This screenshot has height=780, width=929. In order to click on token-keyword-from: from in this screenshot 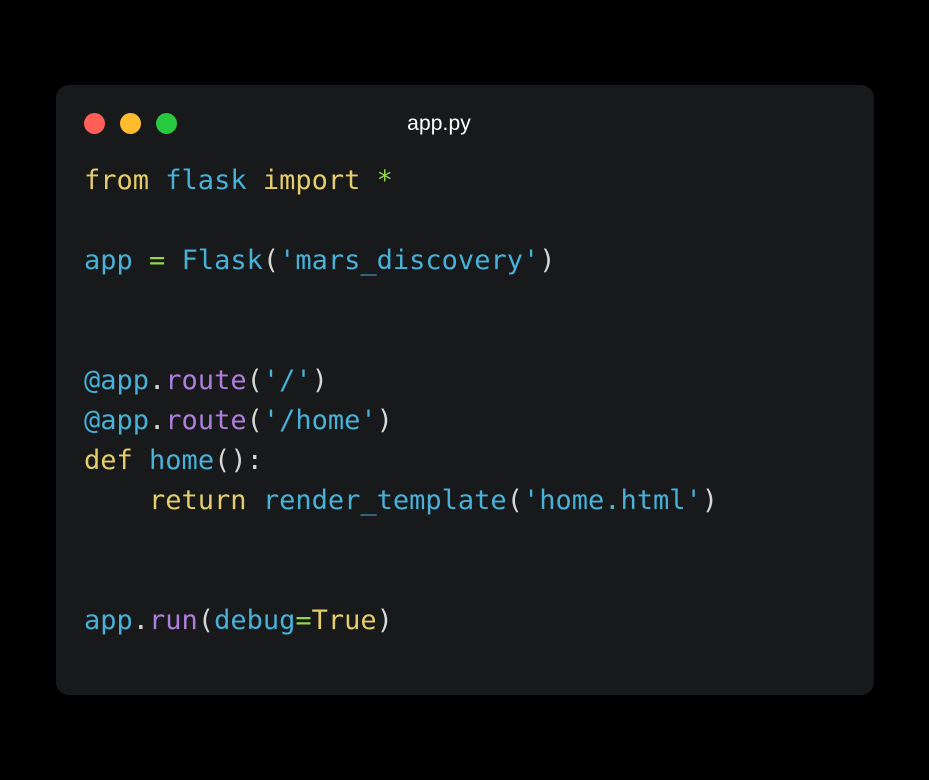, I will do `click(117, 180)`.